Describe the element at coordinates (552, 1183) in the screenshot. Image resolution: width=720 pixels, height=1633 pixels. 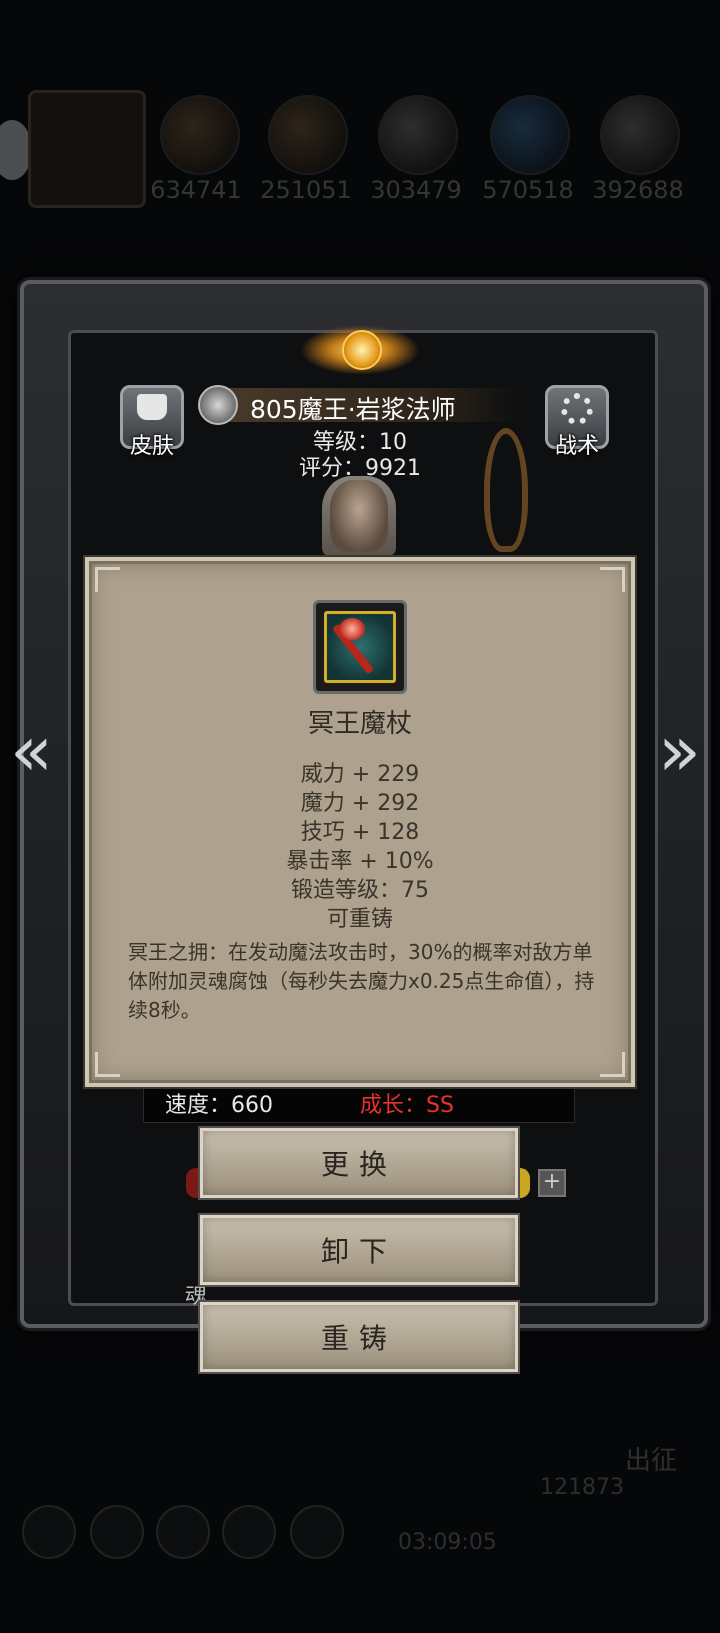
I see `add-plus-icon: +` at that location.